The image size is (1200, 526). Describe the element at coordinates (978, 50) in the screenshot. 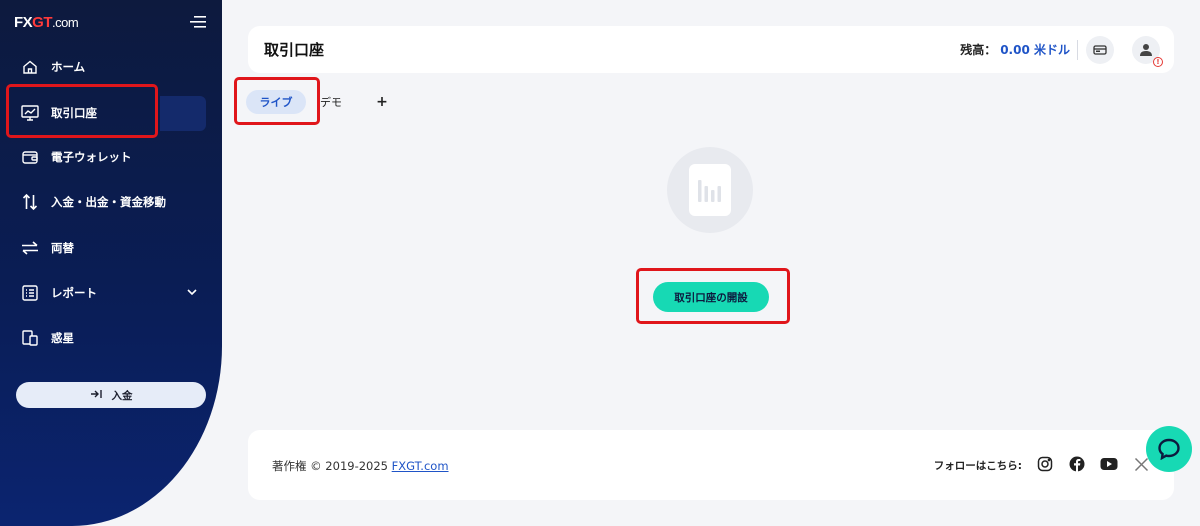

I see `balance-label: 残高：` at that location.